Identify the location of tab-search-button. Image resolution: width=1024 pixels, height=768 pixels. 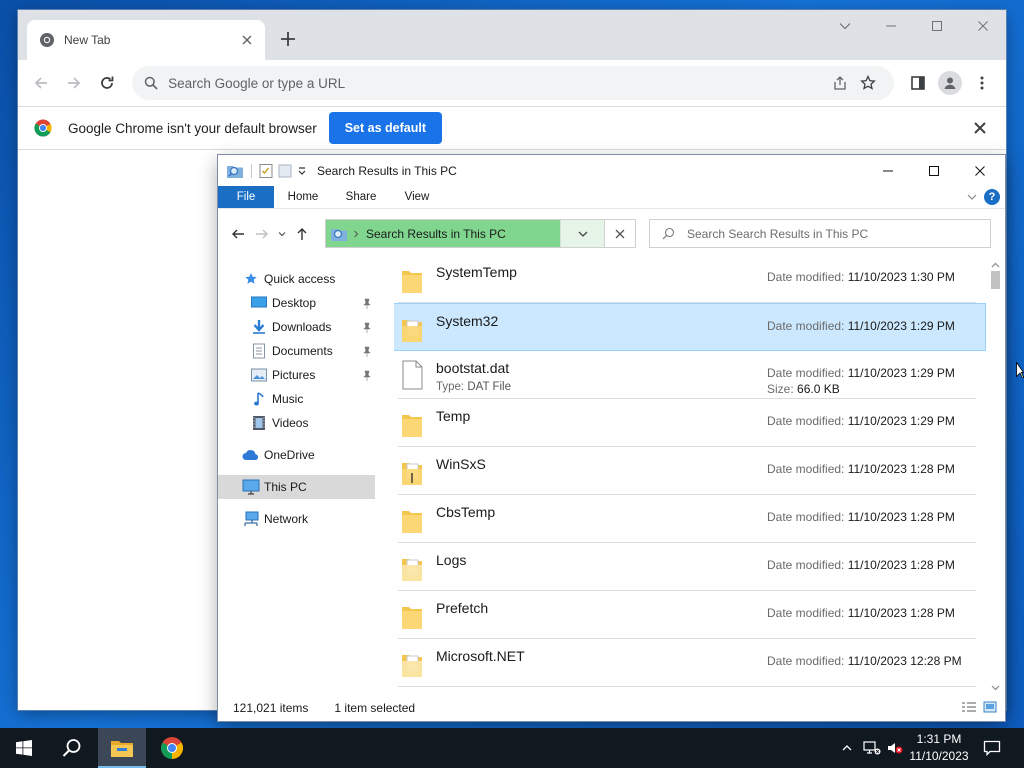
(845, 26).